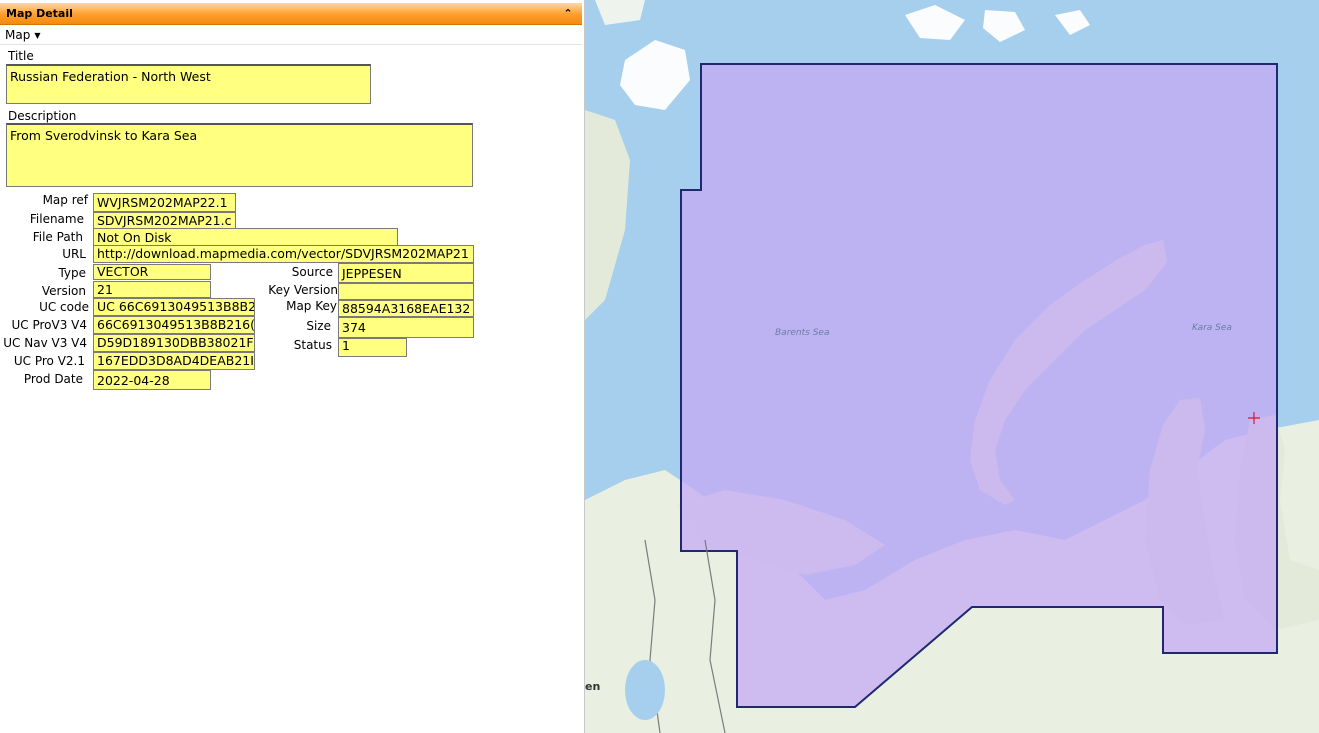  Describe the element at coordinates (174, 361) in the screenshot. I see `uc-pro-field: 167EDD3D8AD4DEAB21I` at that location.